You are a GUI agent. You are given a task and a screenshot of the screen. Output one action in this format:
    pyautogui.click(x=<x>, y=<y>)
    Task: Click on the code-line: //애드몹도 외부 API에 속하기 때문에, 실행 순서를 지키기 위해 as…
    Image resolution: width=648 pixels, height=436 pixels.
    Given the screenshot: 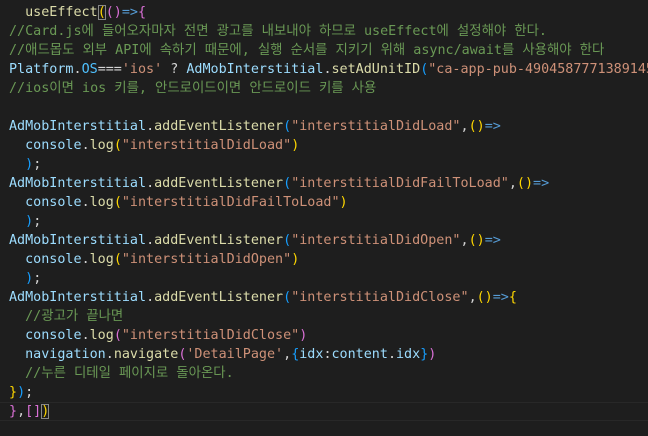 What is the action you would take?
    pyautogui.click(x=328, y=50)
    